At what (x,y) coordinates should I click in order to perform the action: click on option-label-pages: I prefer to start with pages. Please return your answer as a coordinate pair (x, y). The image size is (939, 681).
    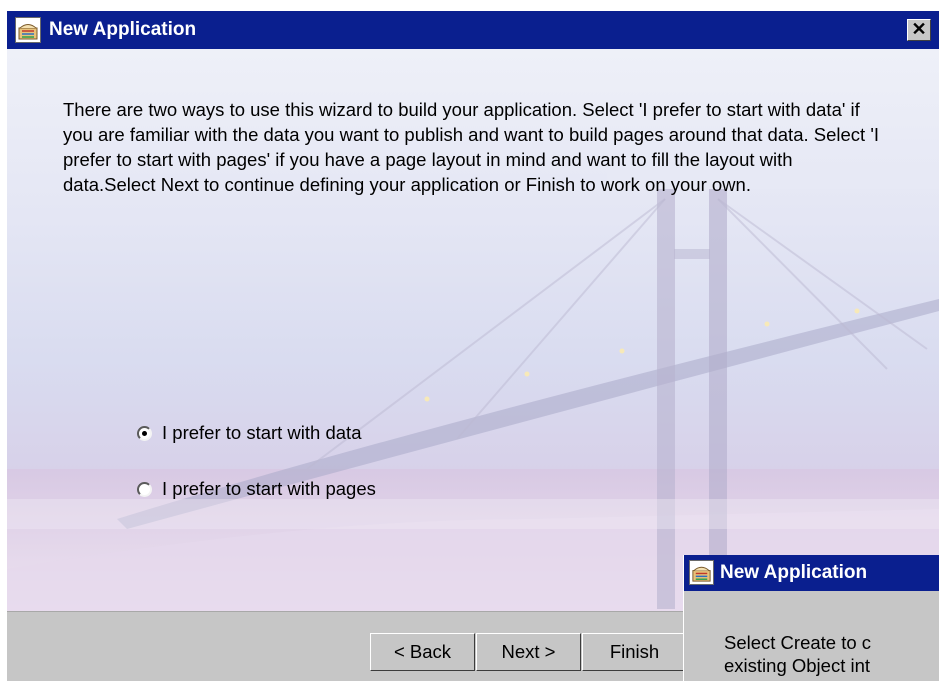
    Looking at the image, I should click on (269, 489).